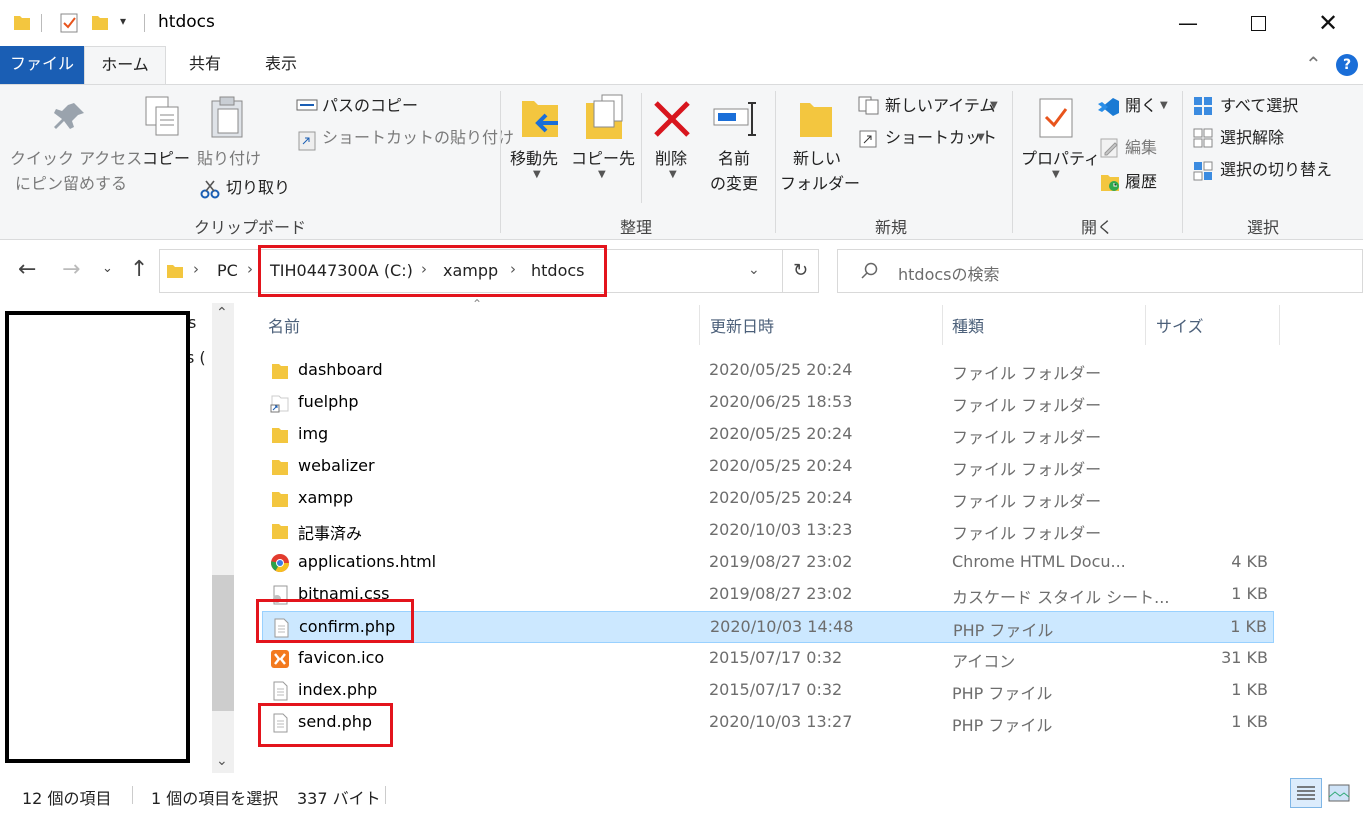 The image size is (1363, 813). Describe the element at coordinates (816, 120) in the screenshot. I see `new-folder-icon` at that location.